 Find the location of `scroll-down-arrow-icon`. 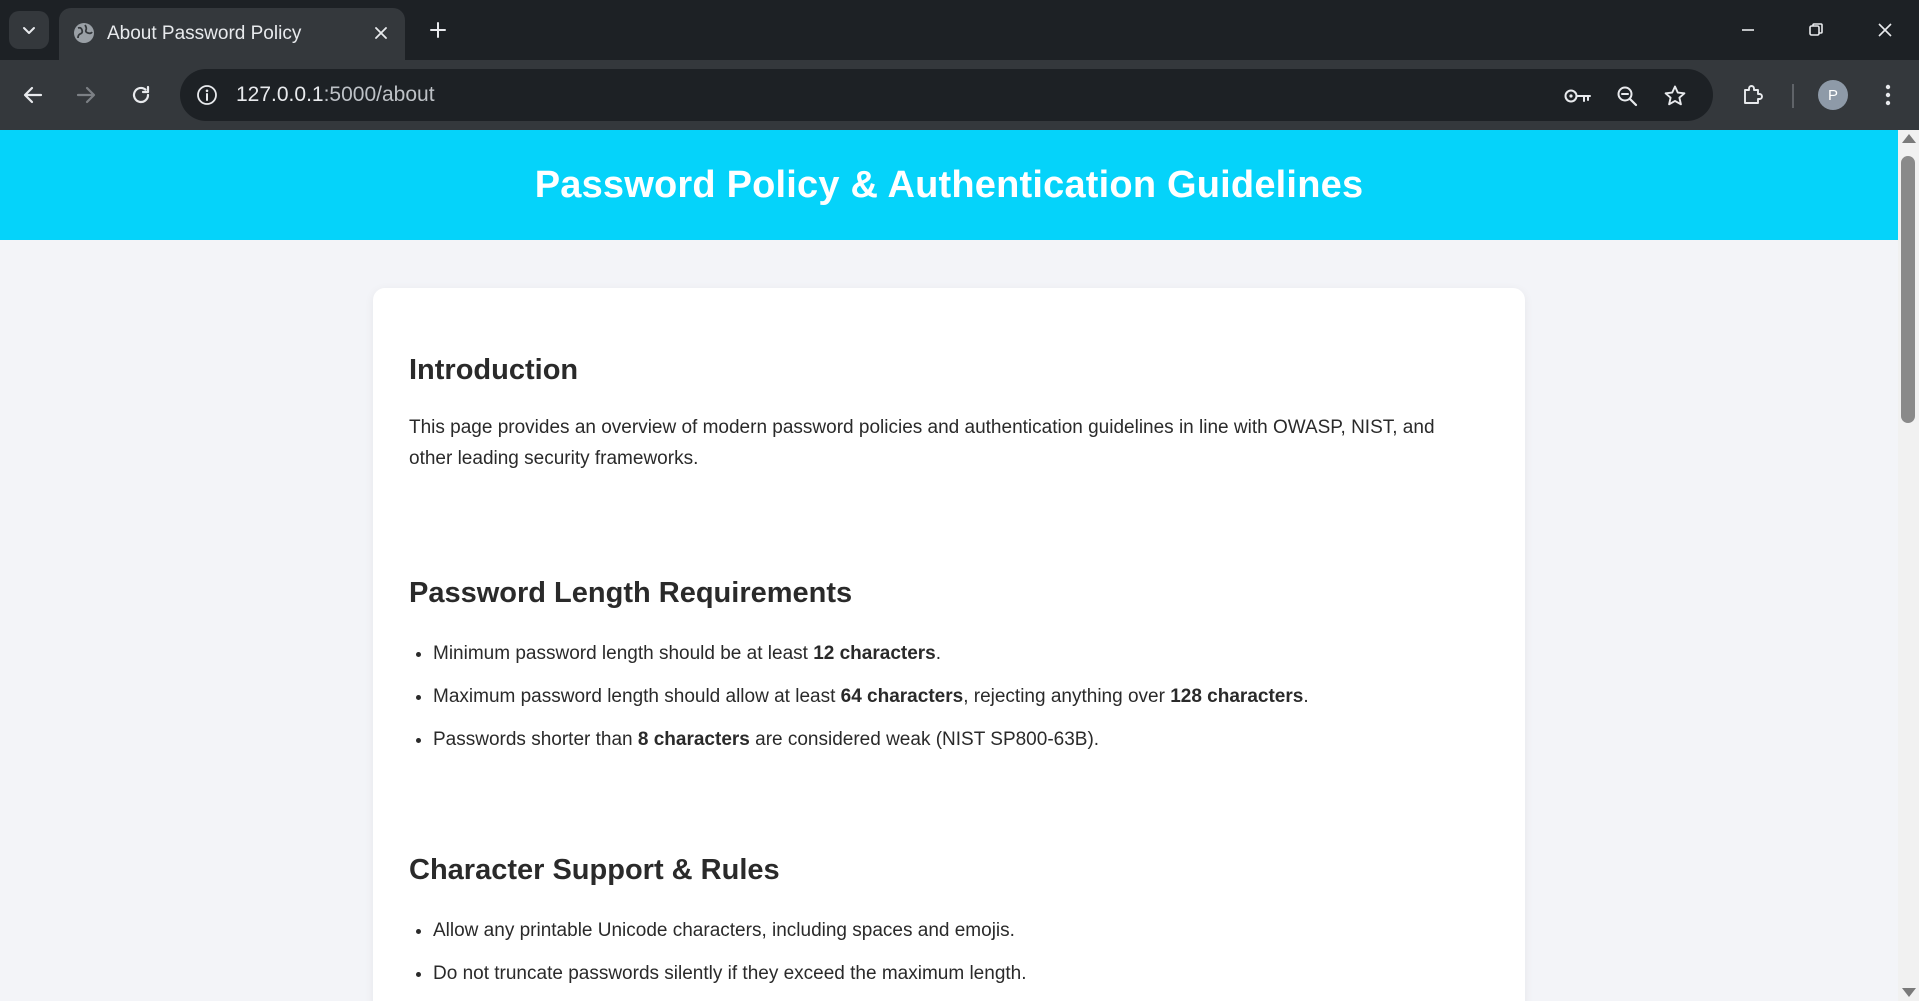

scroll-down-arrow-icon is located at coordinates (1909, 992).